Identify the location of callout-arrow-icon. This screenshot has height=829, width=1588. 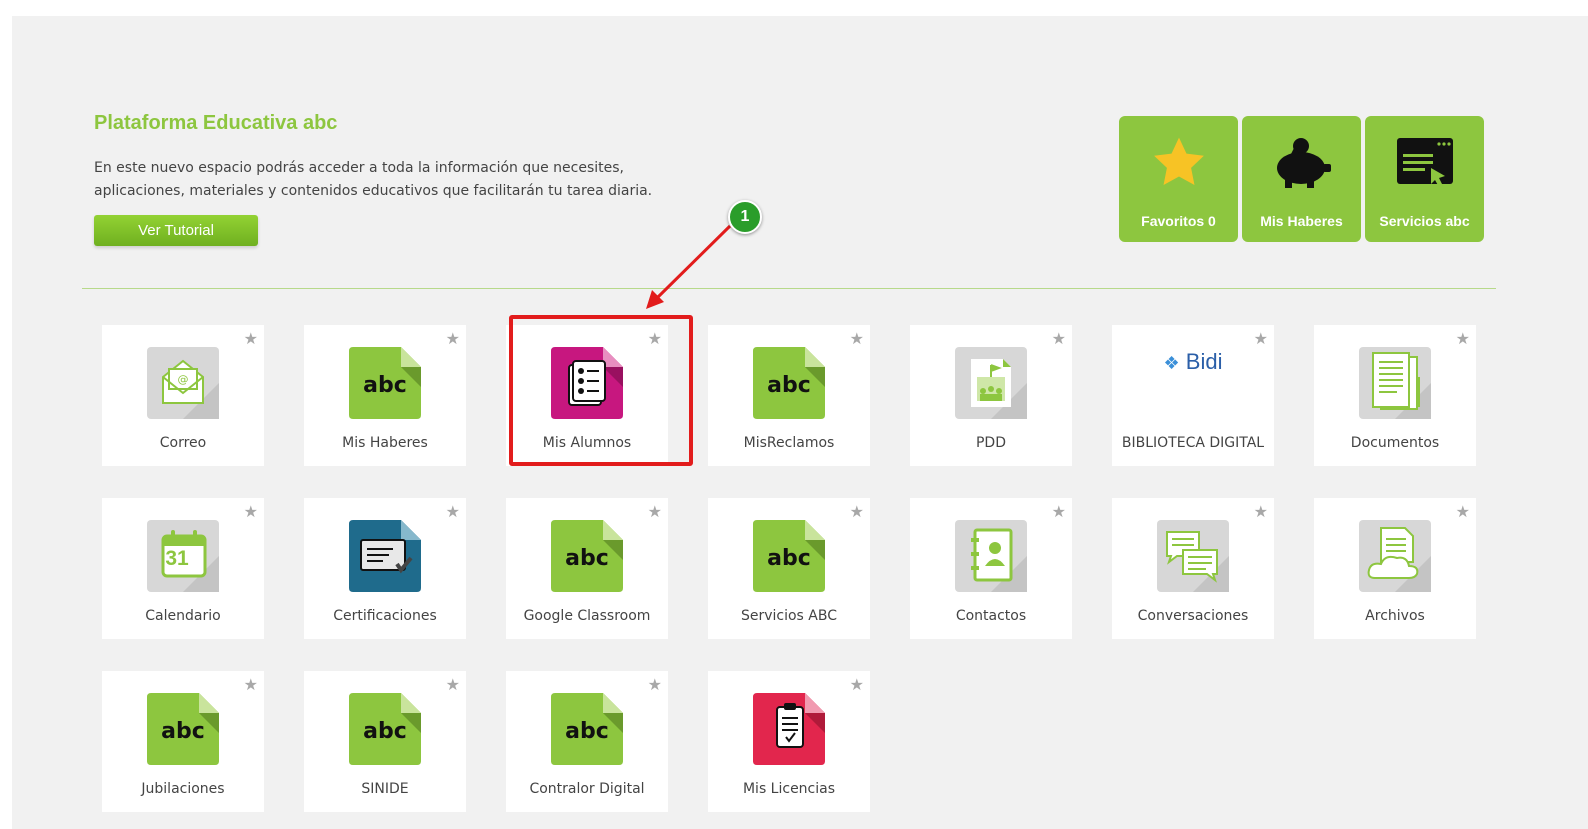
(689, 266).